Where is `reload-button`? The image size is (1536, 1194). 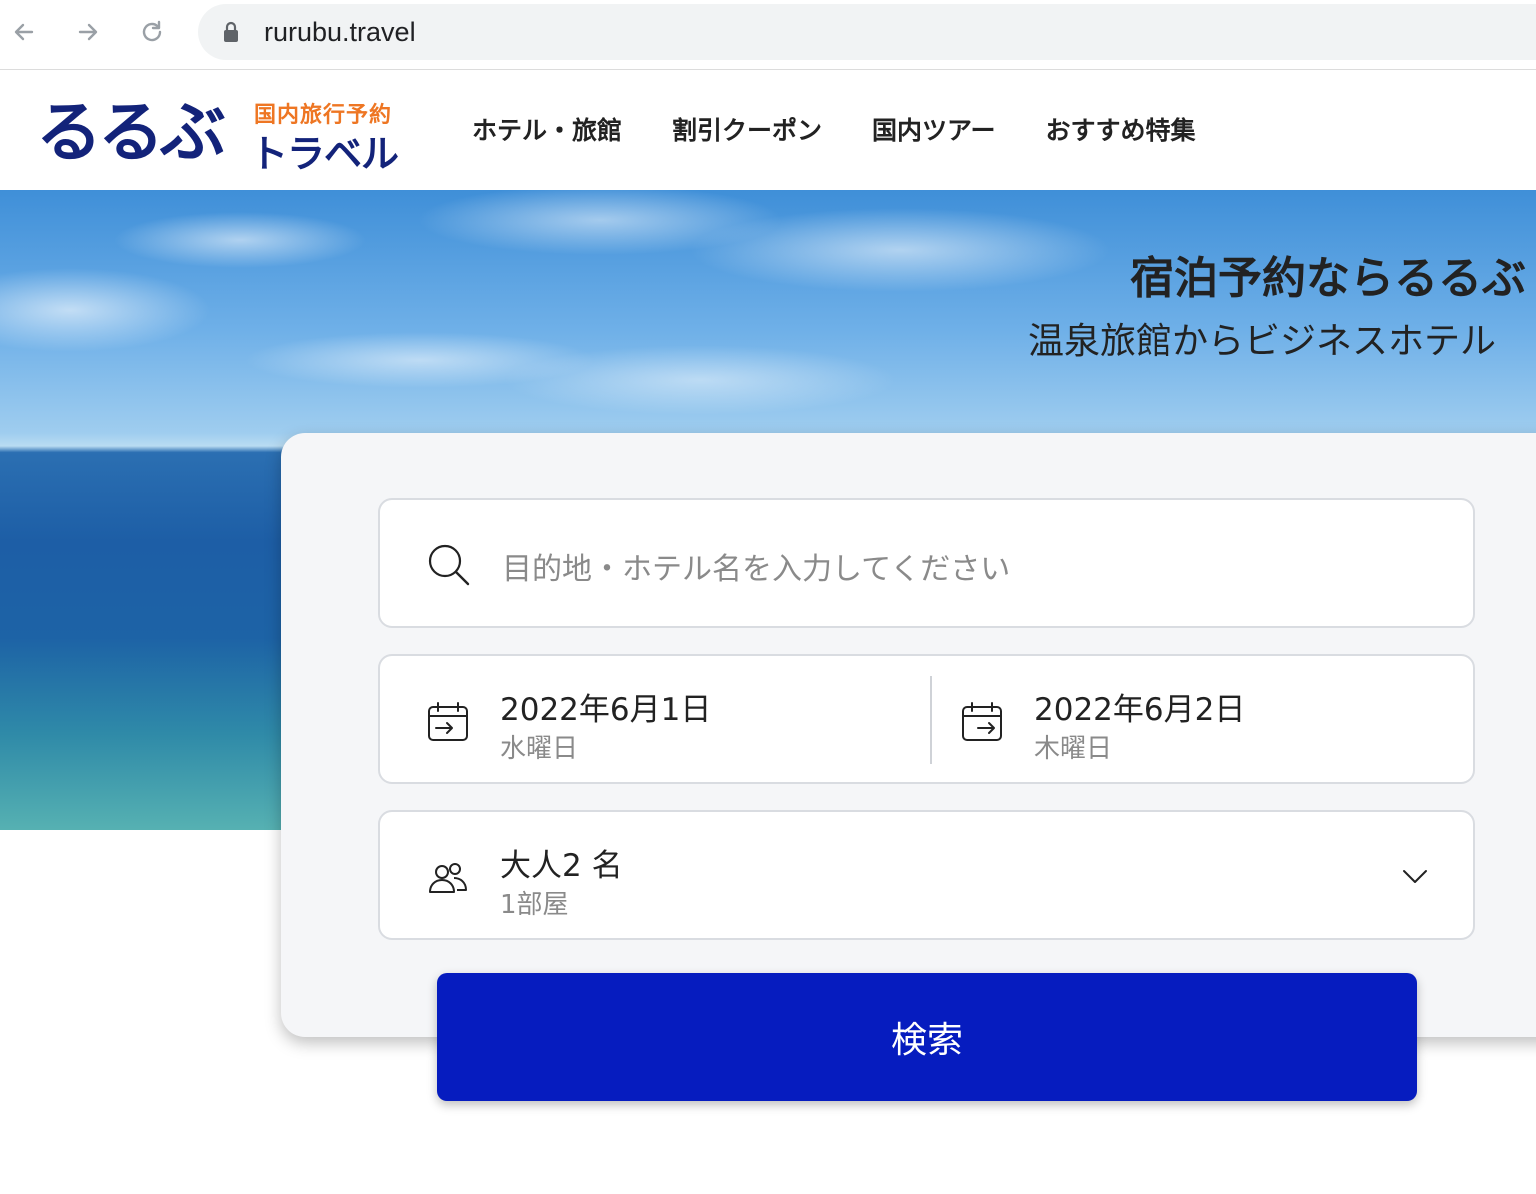
reload-button is located at coordinates (152, 32).